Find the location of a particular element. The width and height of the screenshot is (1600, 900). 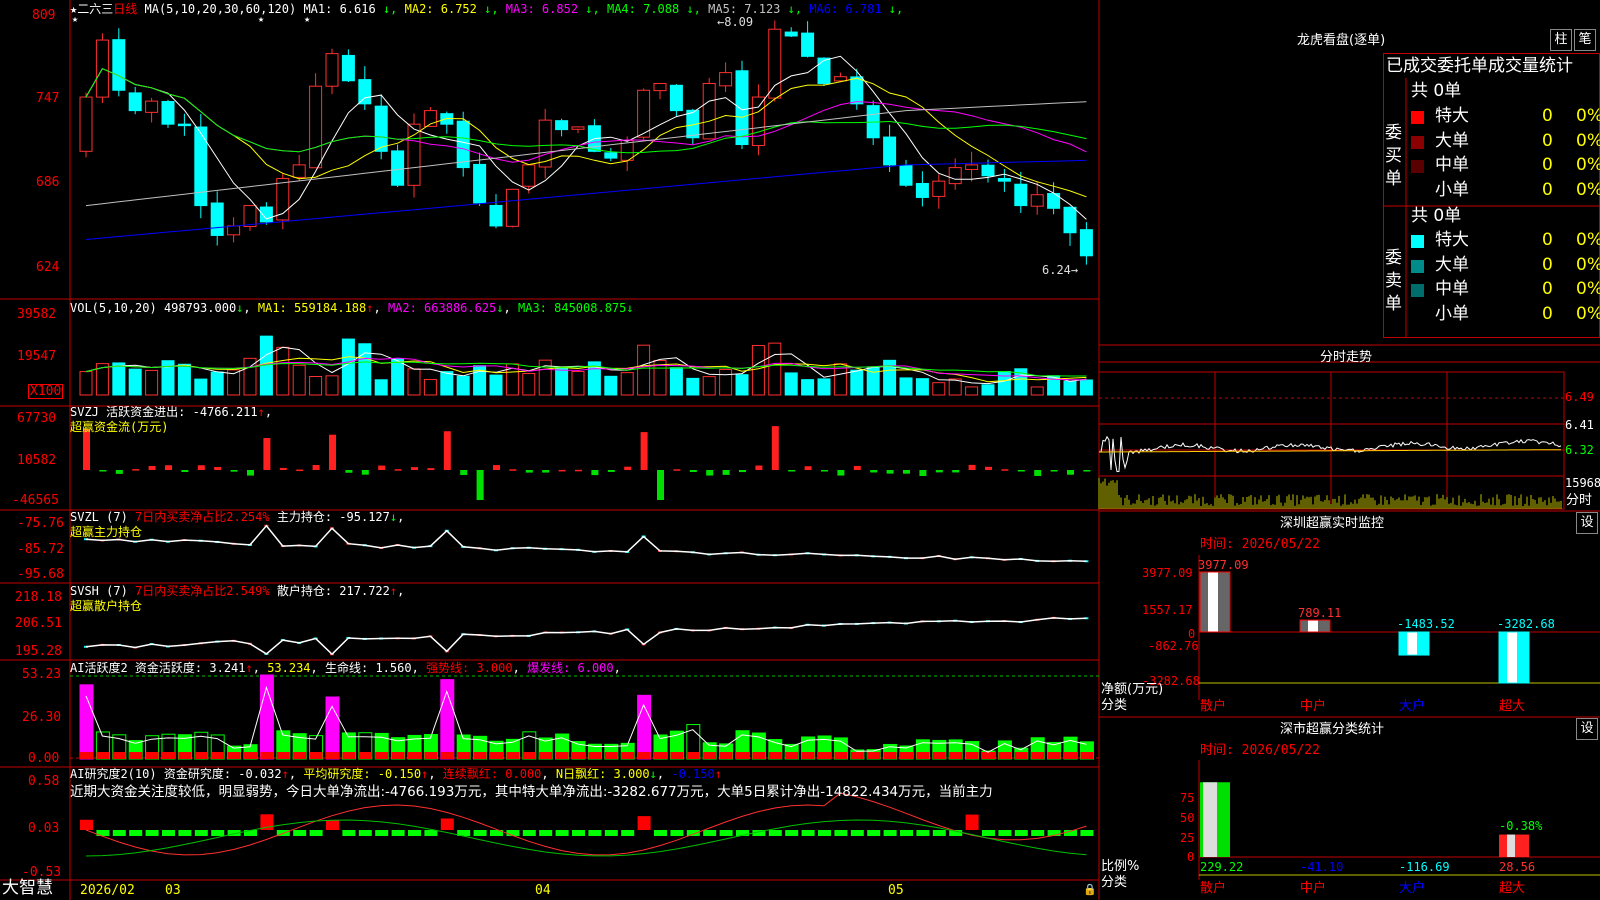

lock-icon: 🔒 is located at coordinates (1090, 889).